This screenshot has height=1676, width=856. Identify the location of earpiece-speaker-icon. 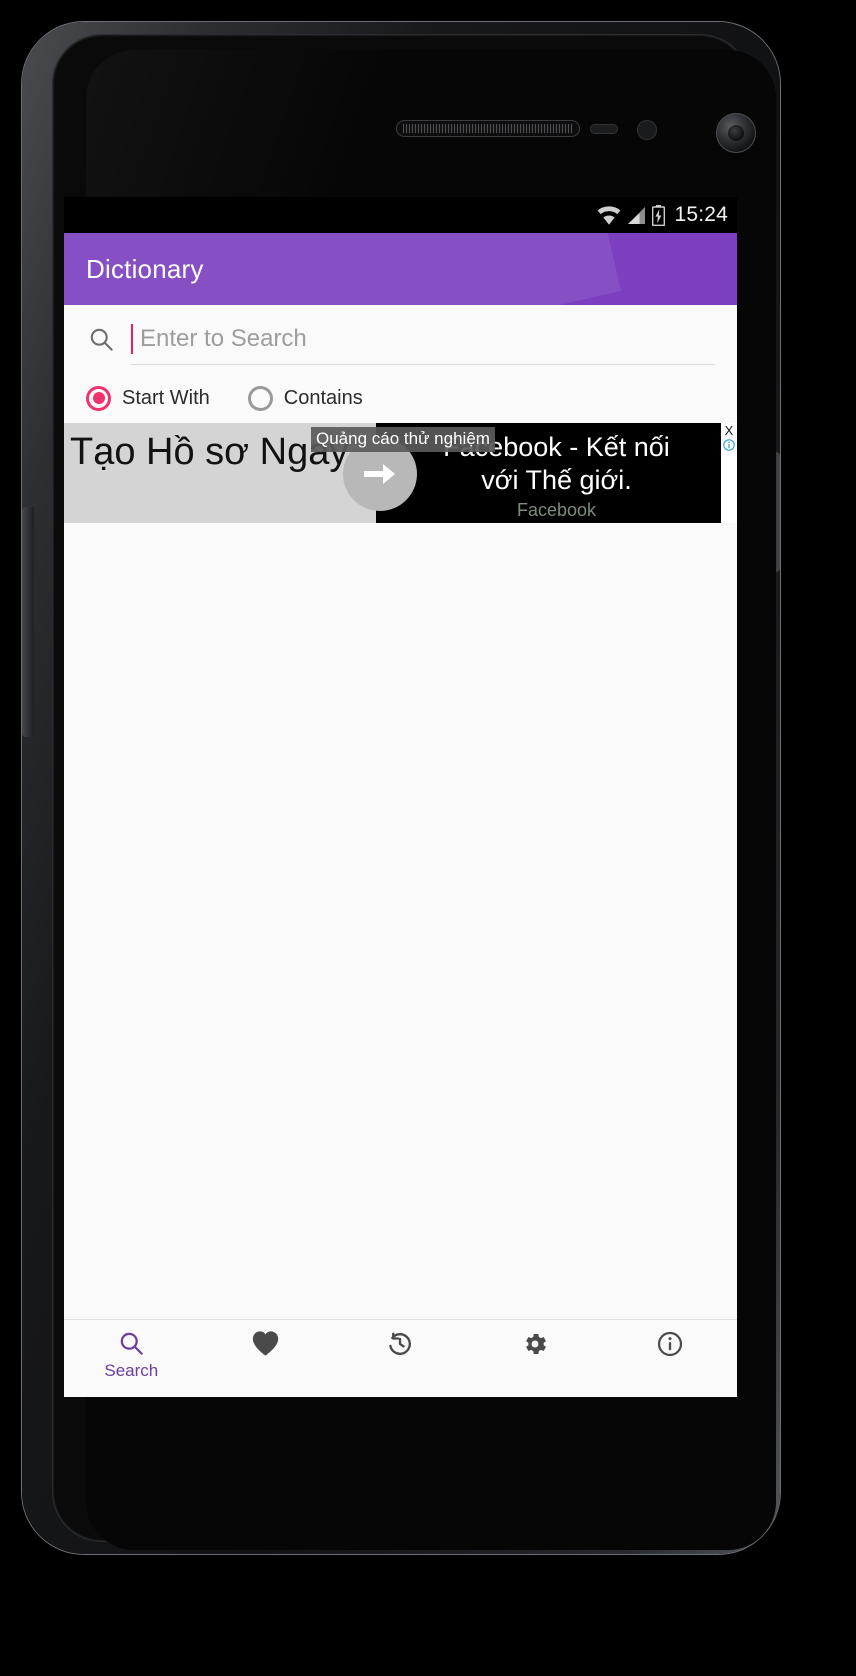
(488, 128).